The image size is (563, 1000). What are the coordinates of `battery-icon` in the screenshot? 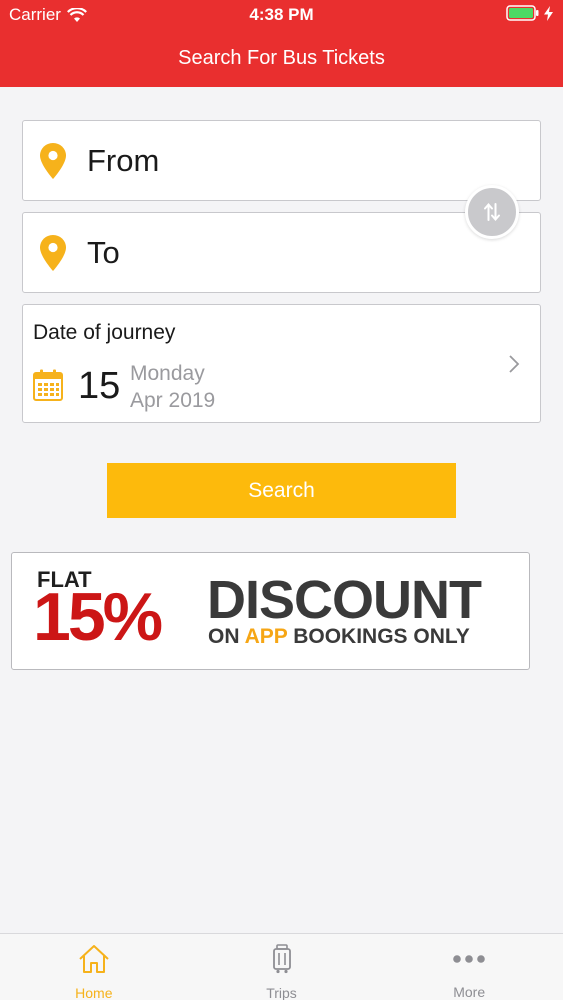 It's located at (522, 13).